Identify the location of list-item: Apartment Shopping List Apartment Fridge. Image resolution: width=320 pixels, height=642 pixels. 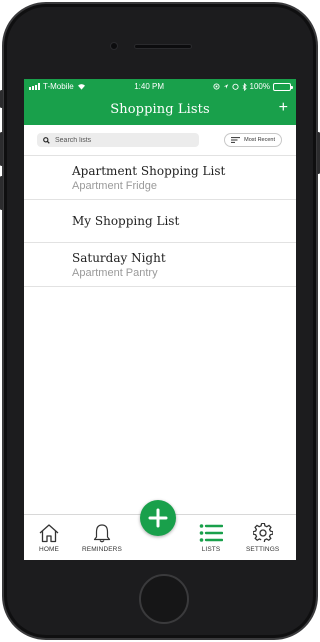
(160, 178).